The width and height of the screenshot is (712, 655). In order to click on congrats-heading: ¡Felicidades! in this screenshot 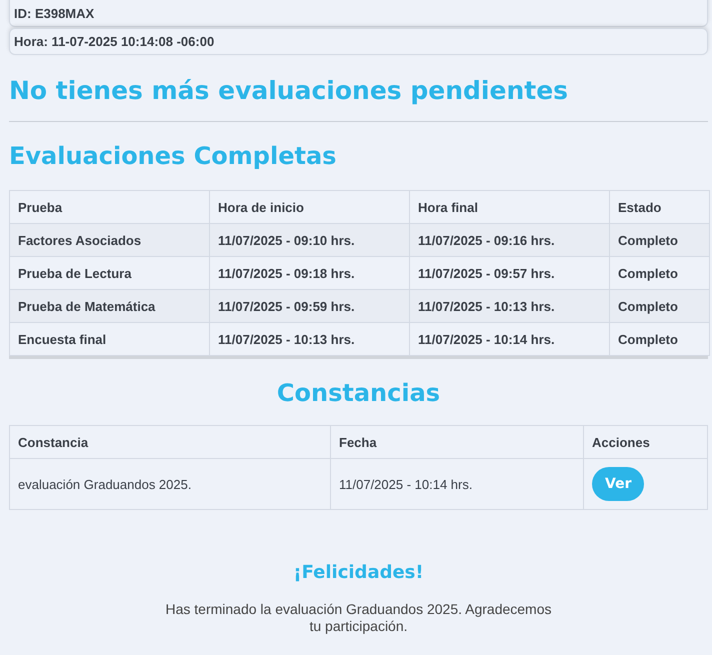, I will do `click(358, 572)`.